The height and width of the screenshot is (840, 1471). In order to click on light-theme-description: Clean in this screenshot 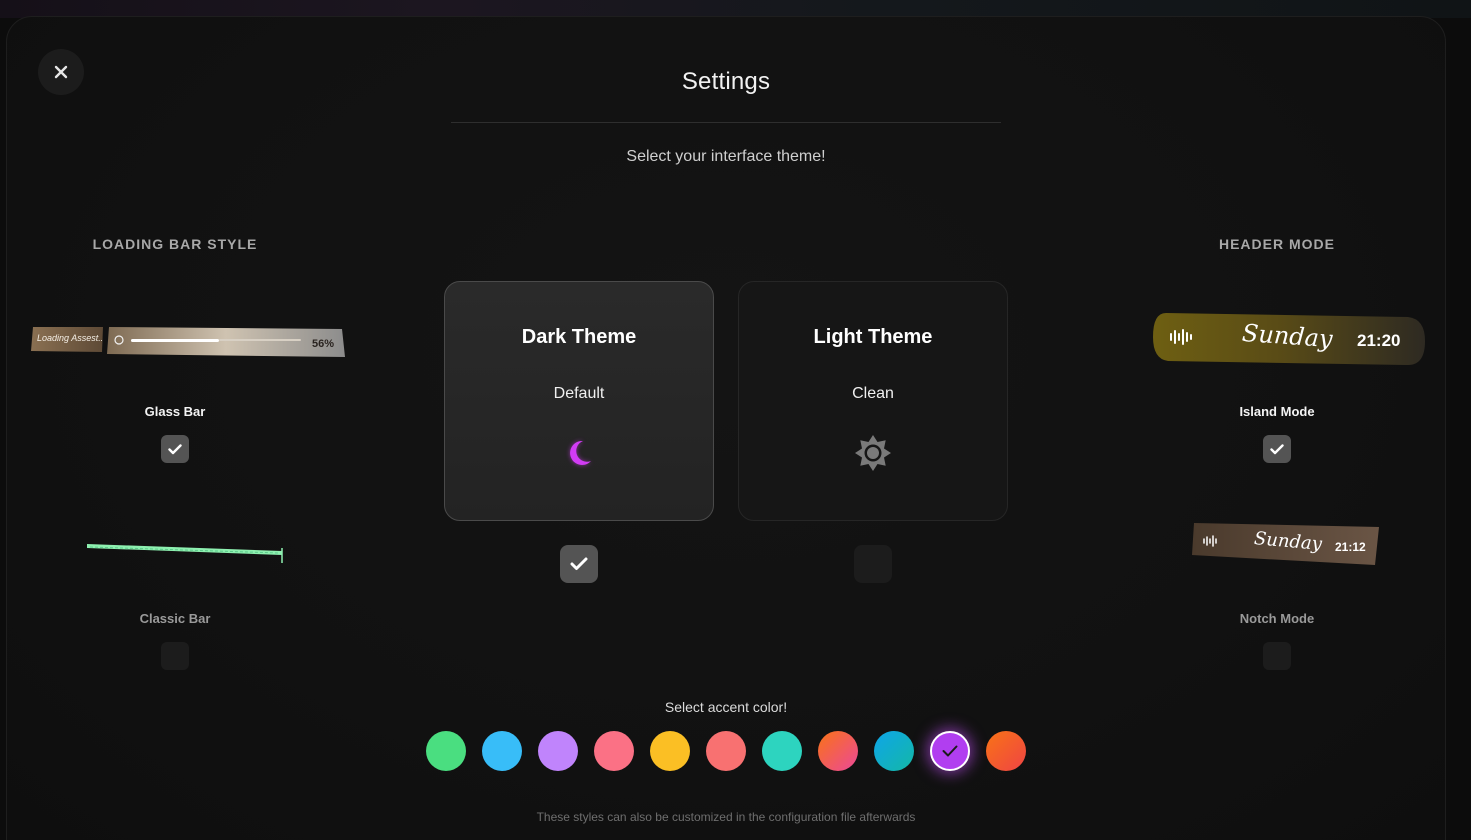, I will do `click(873, 393)`.